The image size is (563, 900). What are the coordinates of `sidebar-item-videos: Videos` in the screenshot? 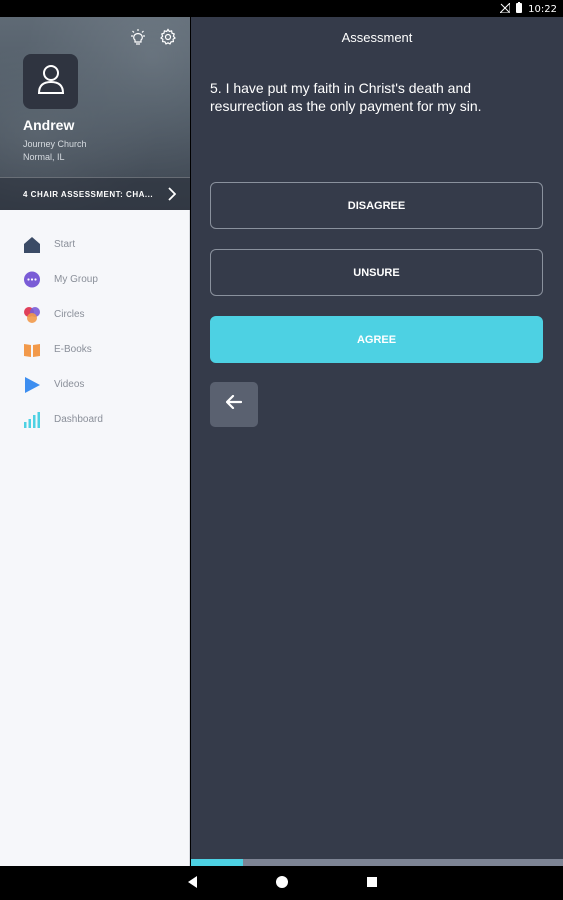 It's located at (95, 384).